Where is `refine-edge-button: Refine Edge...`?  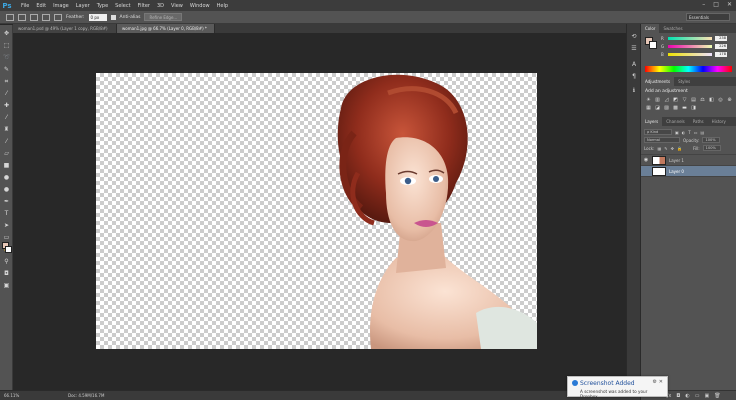
refine-edge-button: Refine Edge... is located at coordinates (163, 17).